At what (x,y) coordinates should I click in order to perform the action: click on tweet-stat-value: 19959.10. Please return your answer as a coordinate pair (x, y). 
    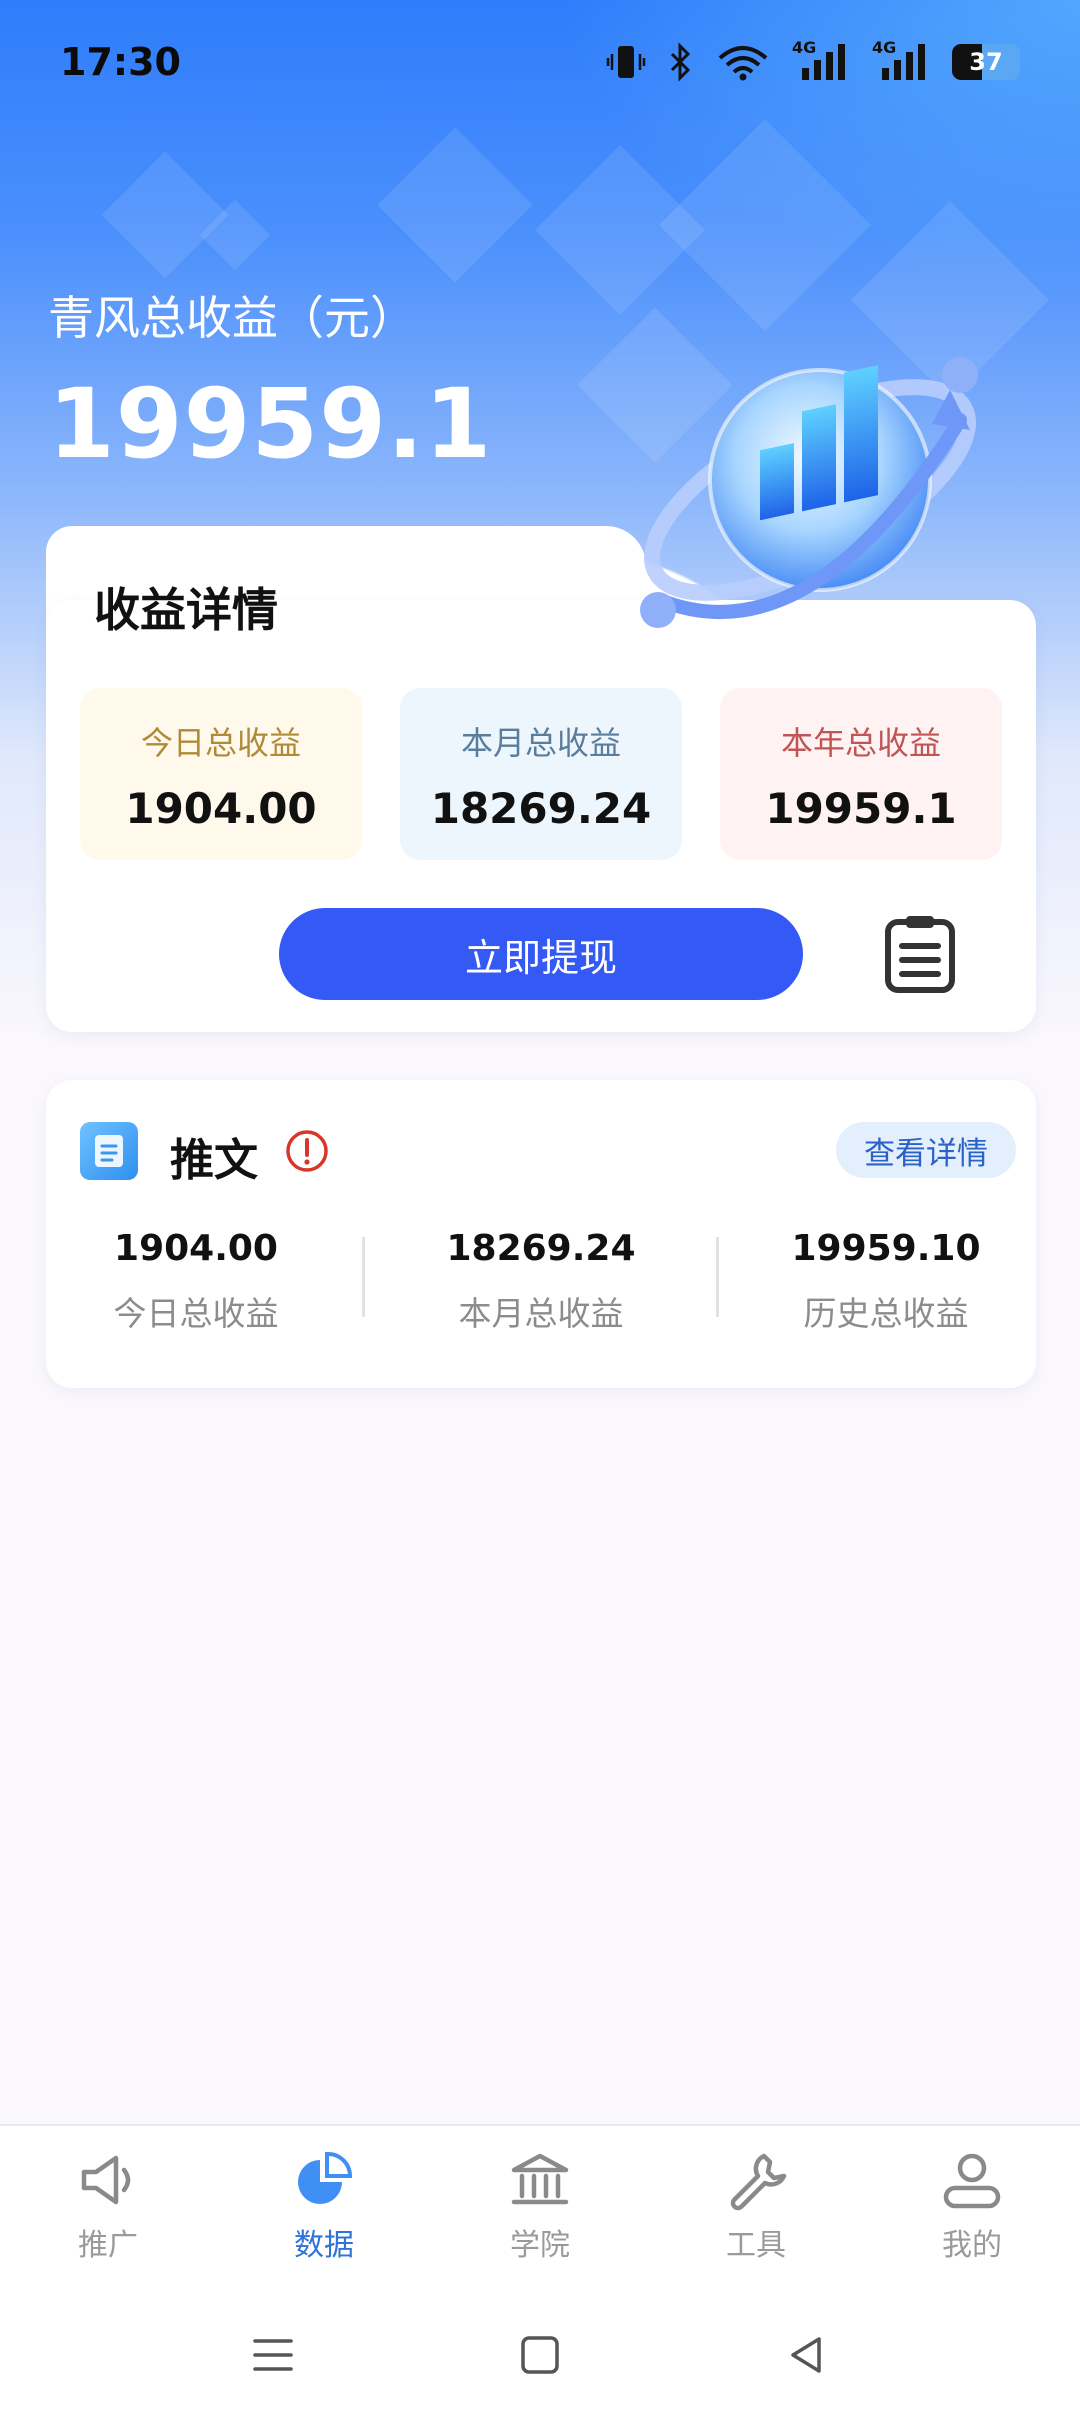
    Looking at the image, I should click on (886, 1248).